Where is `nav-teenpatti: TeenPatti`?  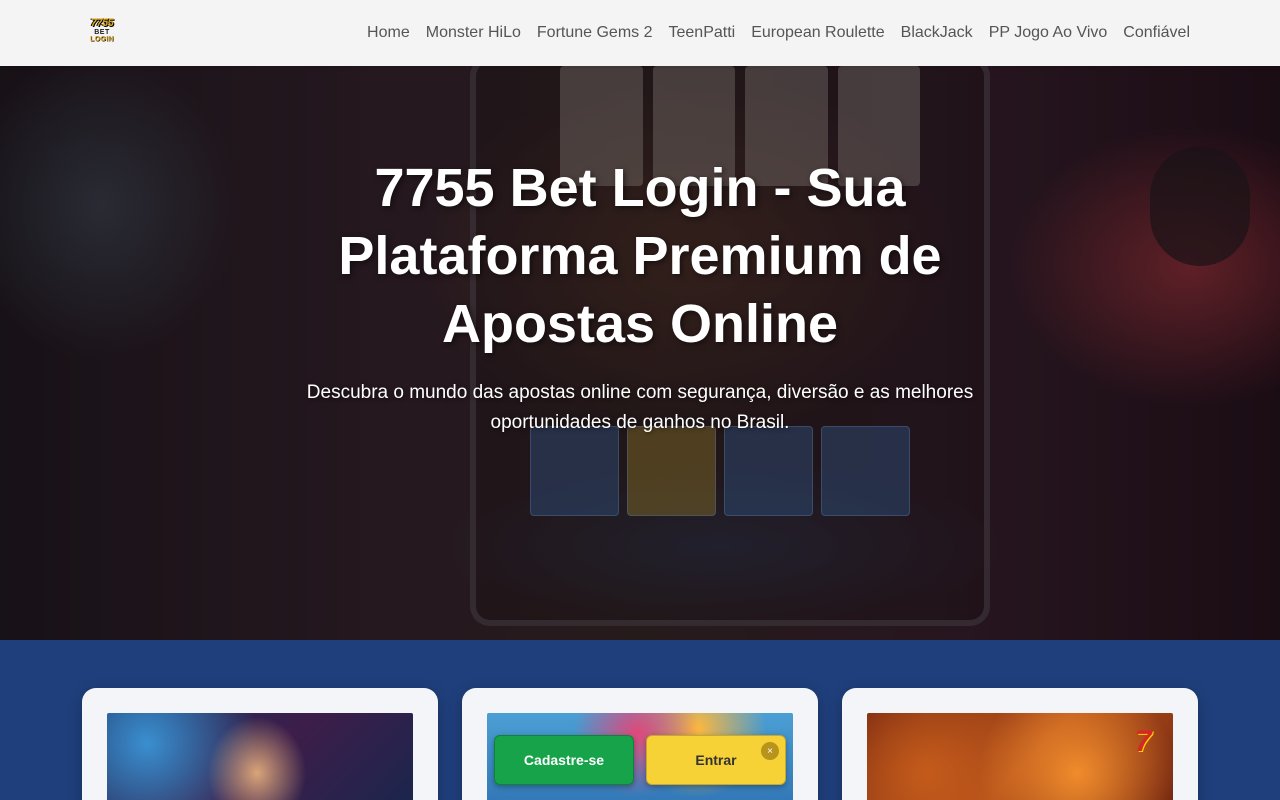 nav-teenpatti: TeenPatti is located at coordinates (702, 33).